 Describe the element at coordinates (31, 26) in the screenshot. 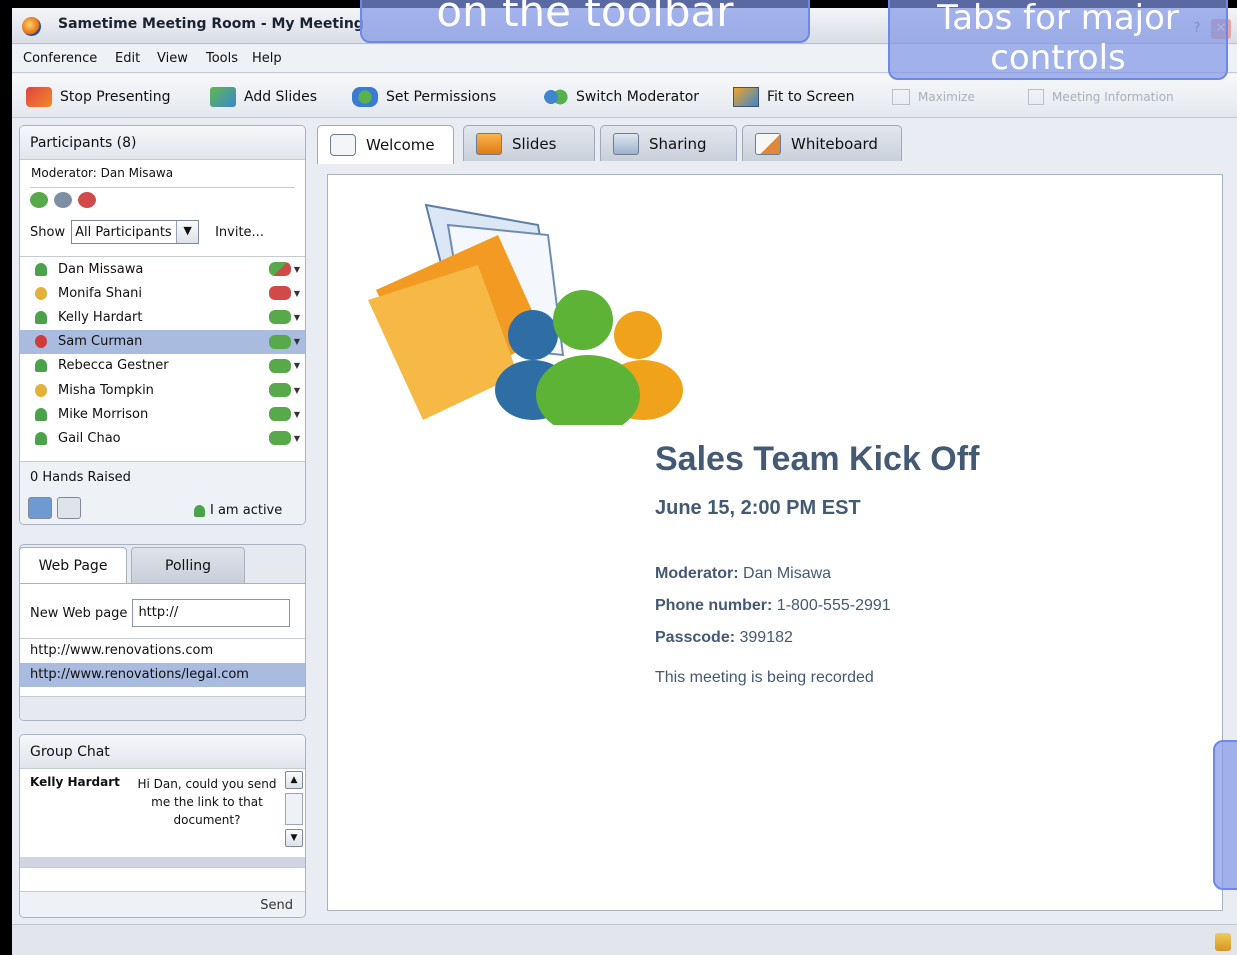

I see `app-icon` at that location.